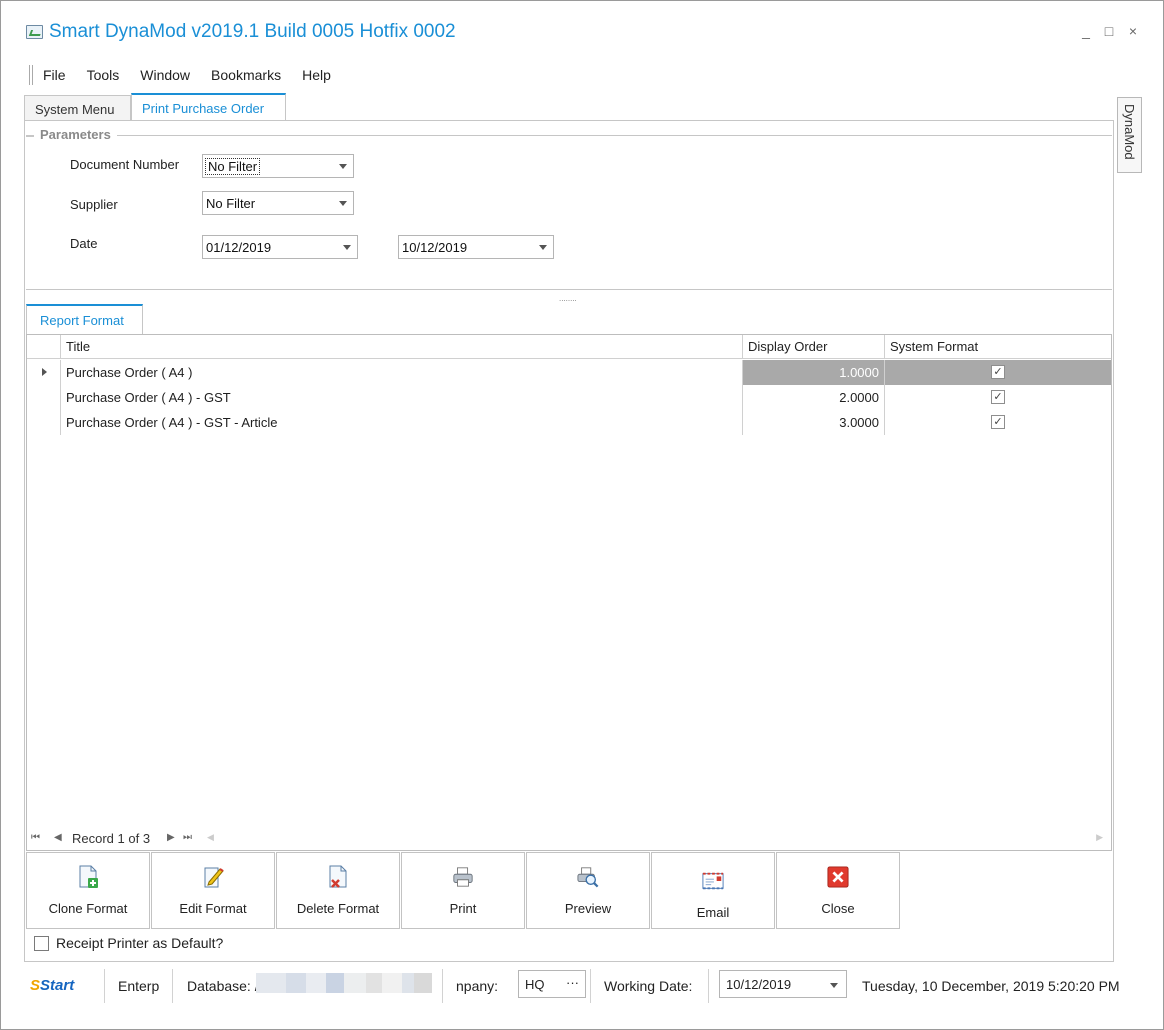 This screenshot has width=1164, height=1030. Describe the element at coordinates (44, 347) in the screenshot. I see `grid-corner` at that location.